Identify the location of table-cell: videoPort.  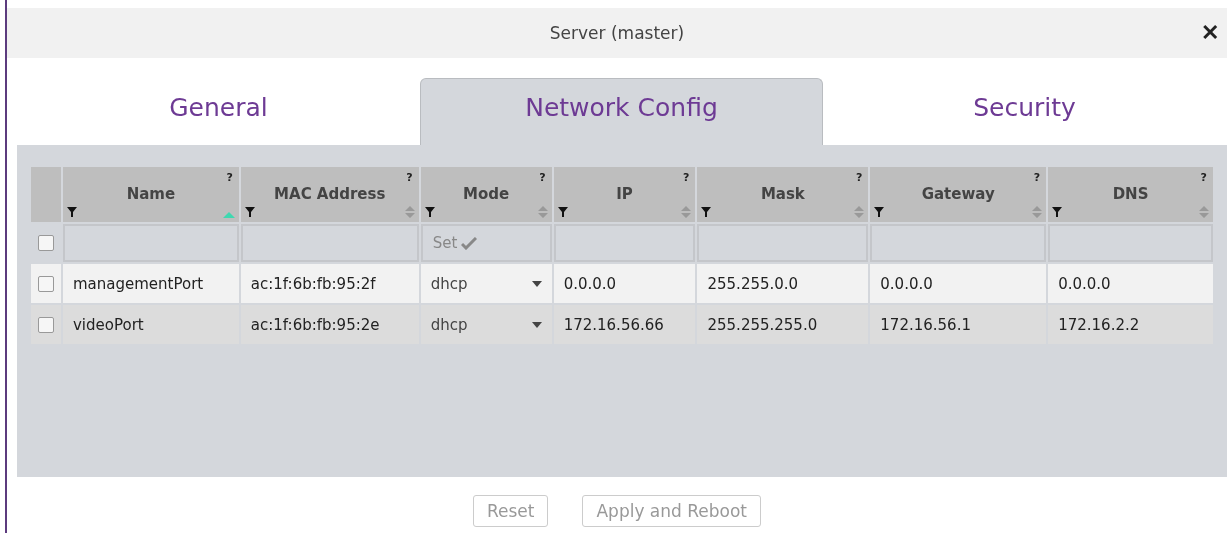
(108, 324).